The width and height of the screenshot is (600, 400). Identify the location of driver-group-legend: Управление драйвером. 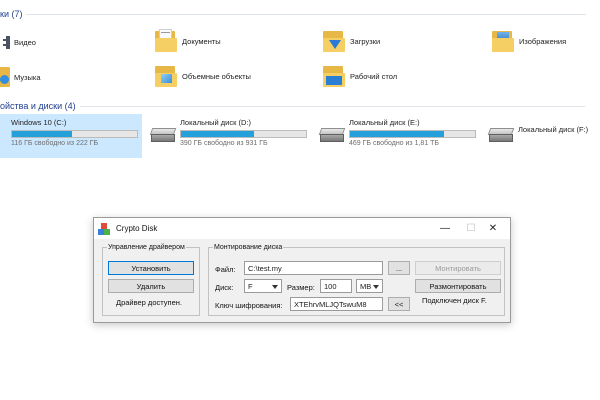
(146, 247).